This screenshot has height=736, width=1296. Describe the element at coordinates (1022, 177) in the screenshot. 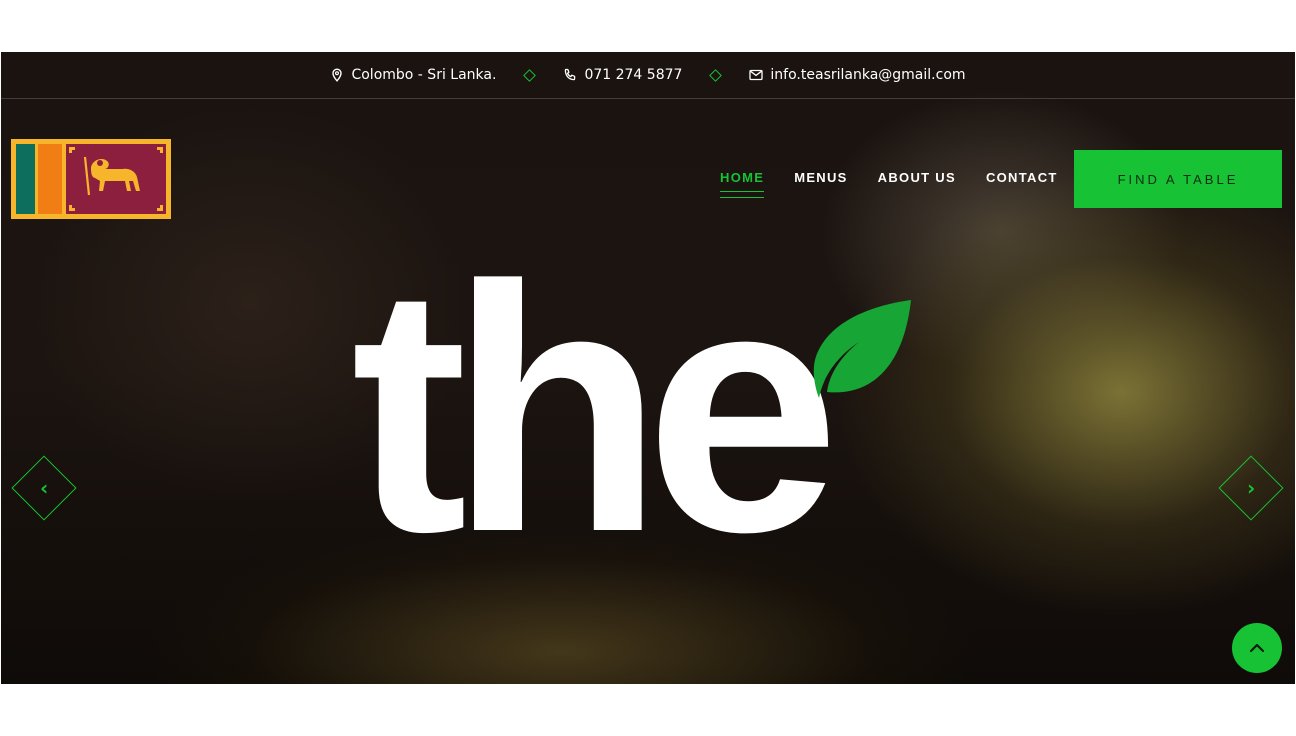

I see `nav-contact: CONTACT` at that location.